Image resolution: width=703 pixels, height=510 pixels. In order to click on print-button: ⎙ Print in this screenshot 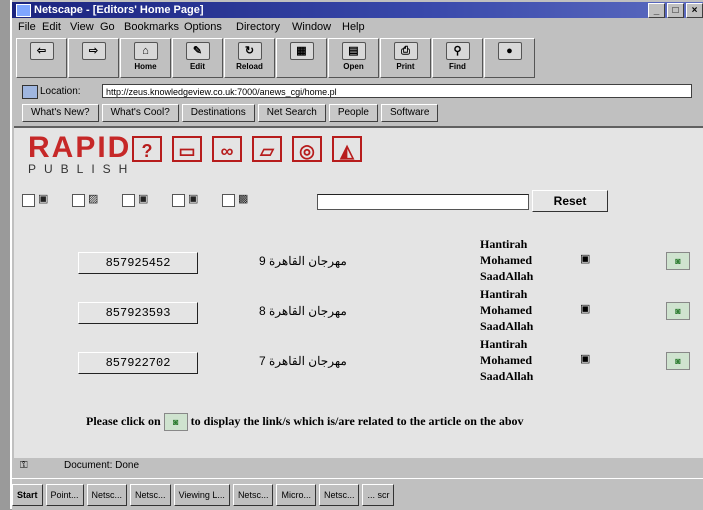, I will do `click(405, 58)`.